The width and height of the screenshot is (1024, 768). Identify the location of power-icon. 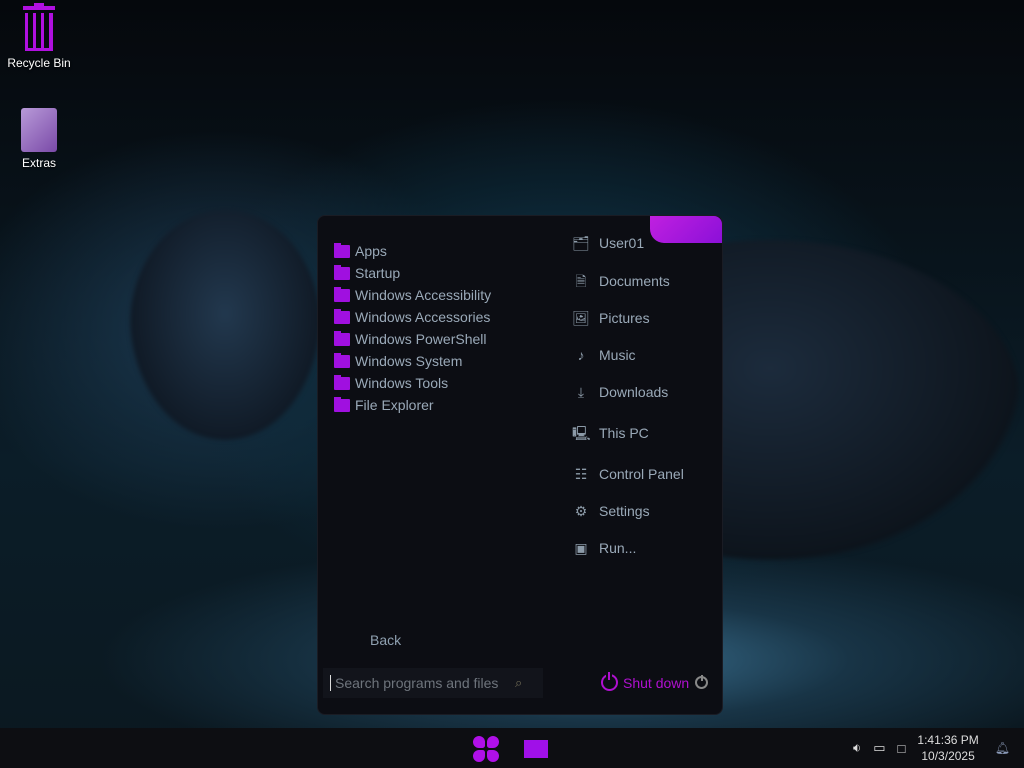
(609, 681).